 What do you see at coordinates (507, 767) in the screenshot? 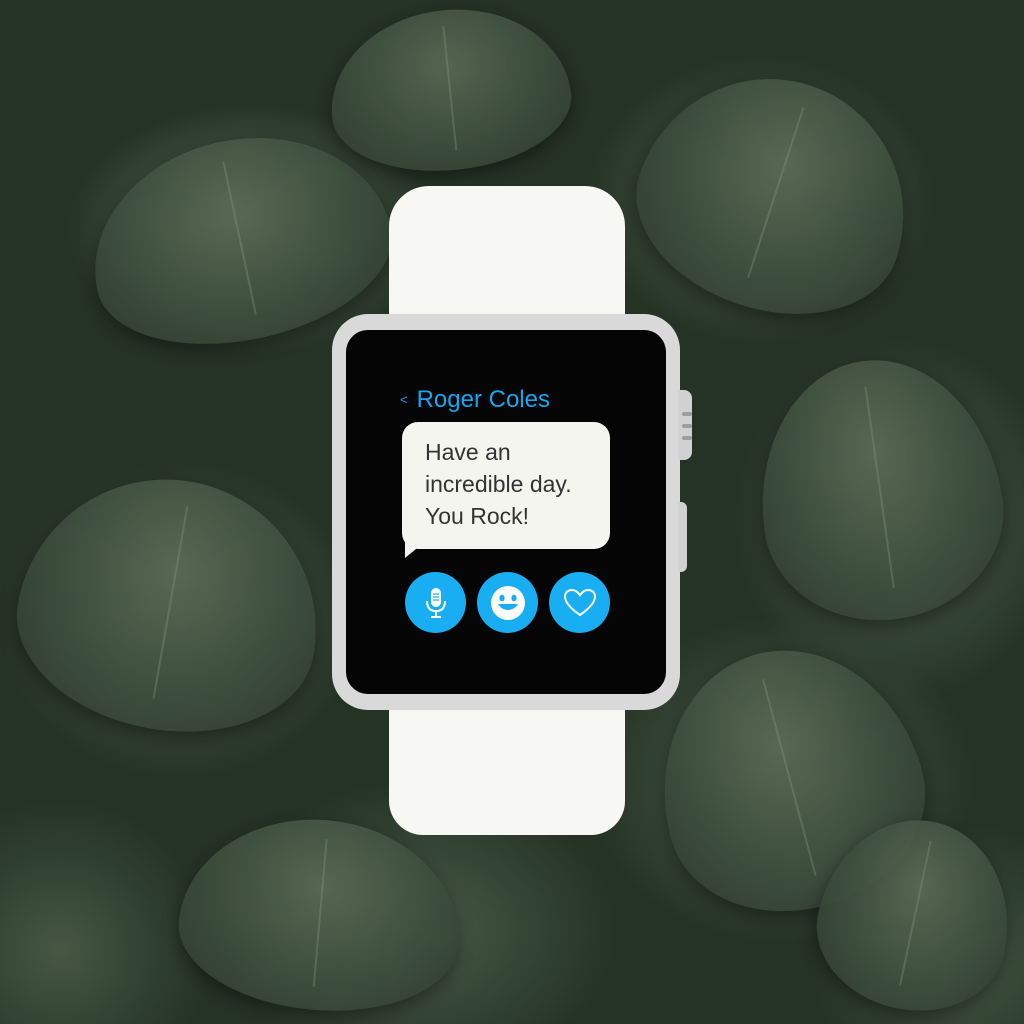
I see `watch-band-bottom` at bounding box center [507, 767].